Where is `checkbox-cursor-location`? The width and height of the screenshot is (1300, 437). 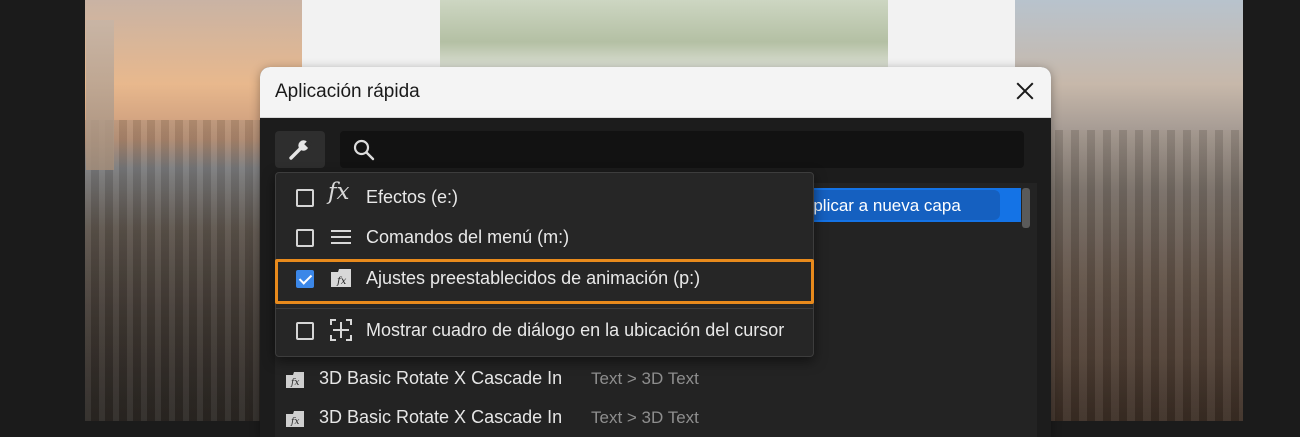 checkbox-cursor-location is located at coordinates (305, 331).